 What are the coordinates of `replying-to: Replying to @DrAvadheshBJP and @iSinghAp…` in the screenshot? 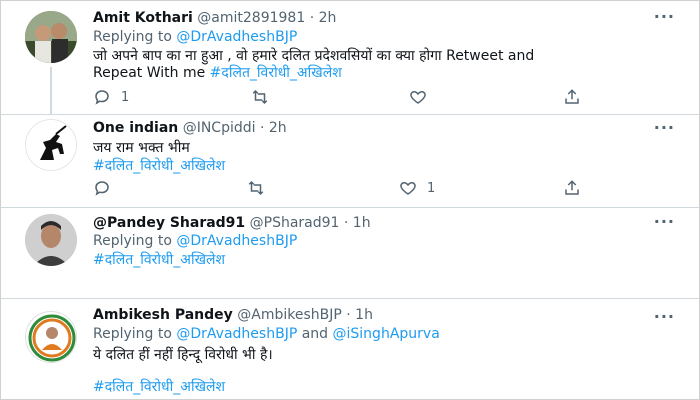 It's located at (266, 334).